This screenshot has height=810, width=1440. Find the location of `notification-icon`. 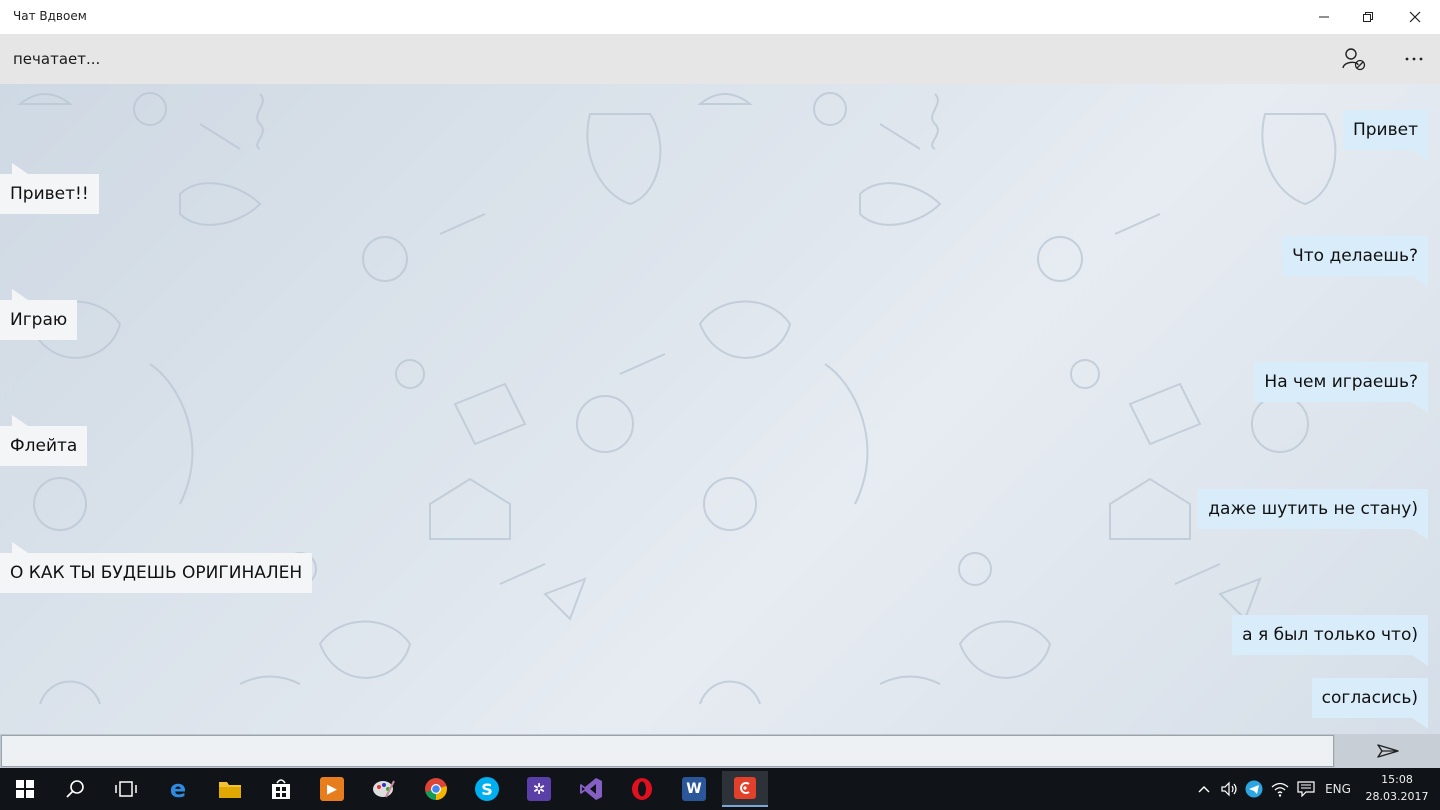

notification-icon is located at coordinates (1306, 789).